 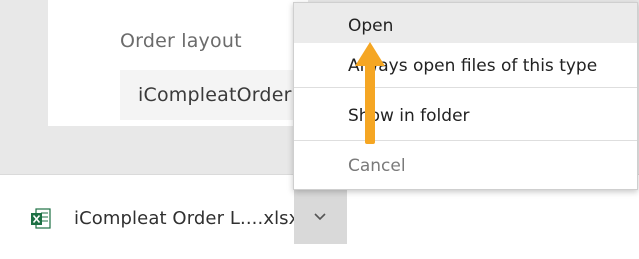 I want to click on download-file-name: iCompleat Order L....xlsx, so click(x=186, y=218).